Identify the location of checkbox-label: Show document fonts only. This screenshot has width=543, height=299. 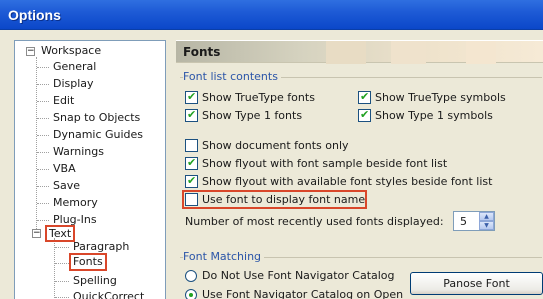
(275, 145).